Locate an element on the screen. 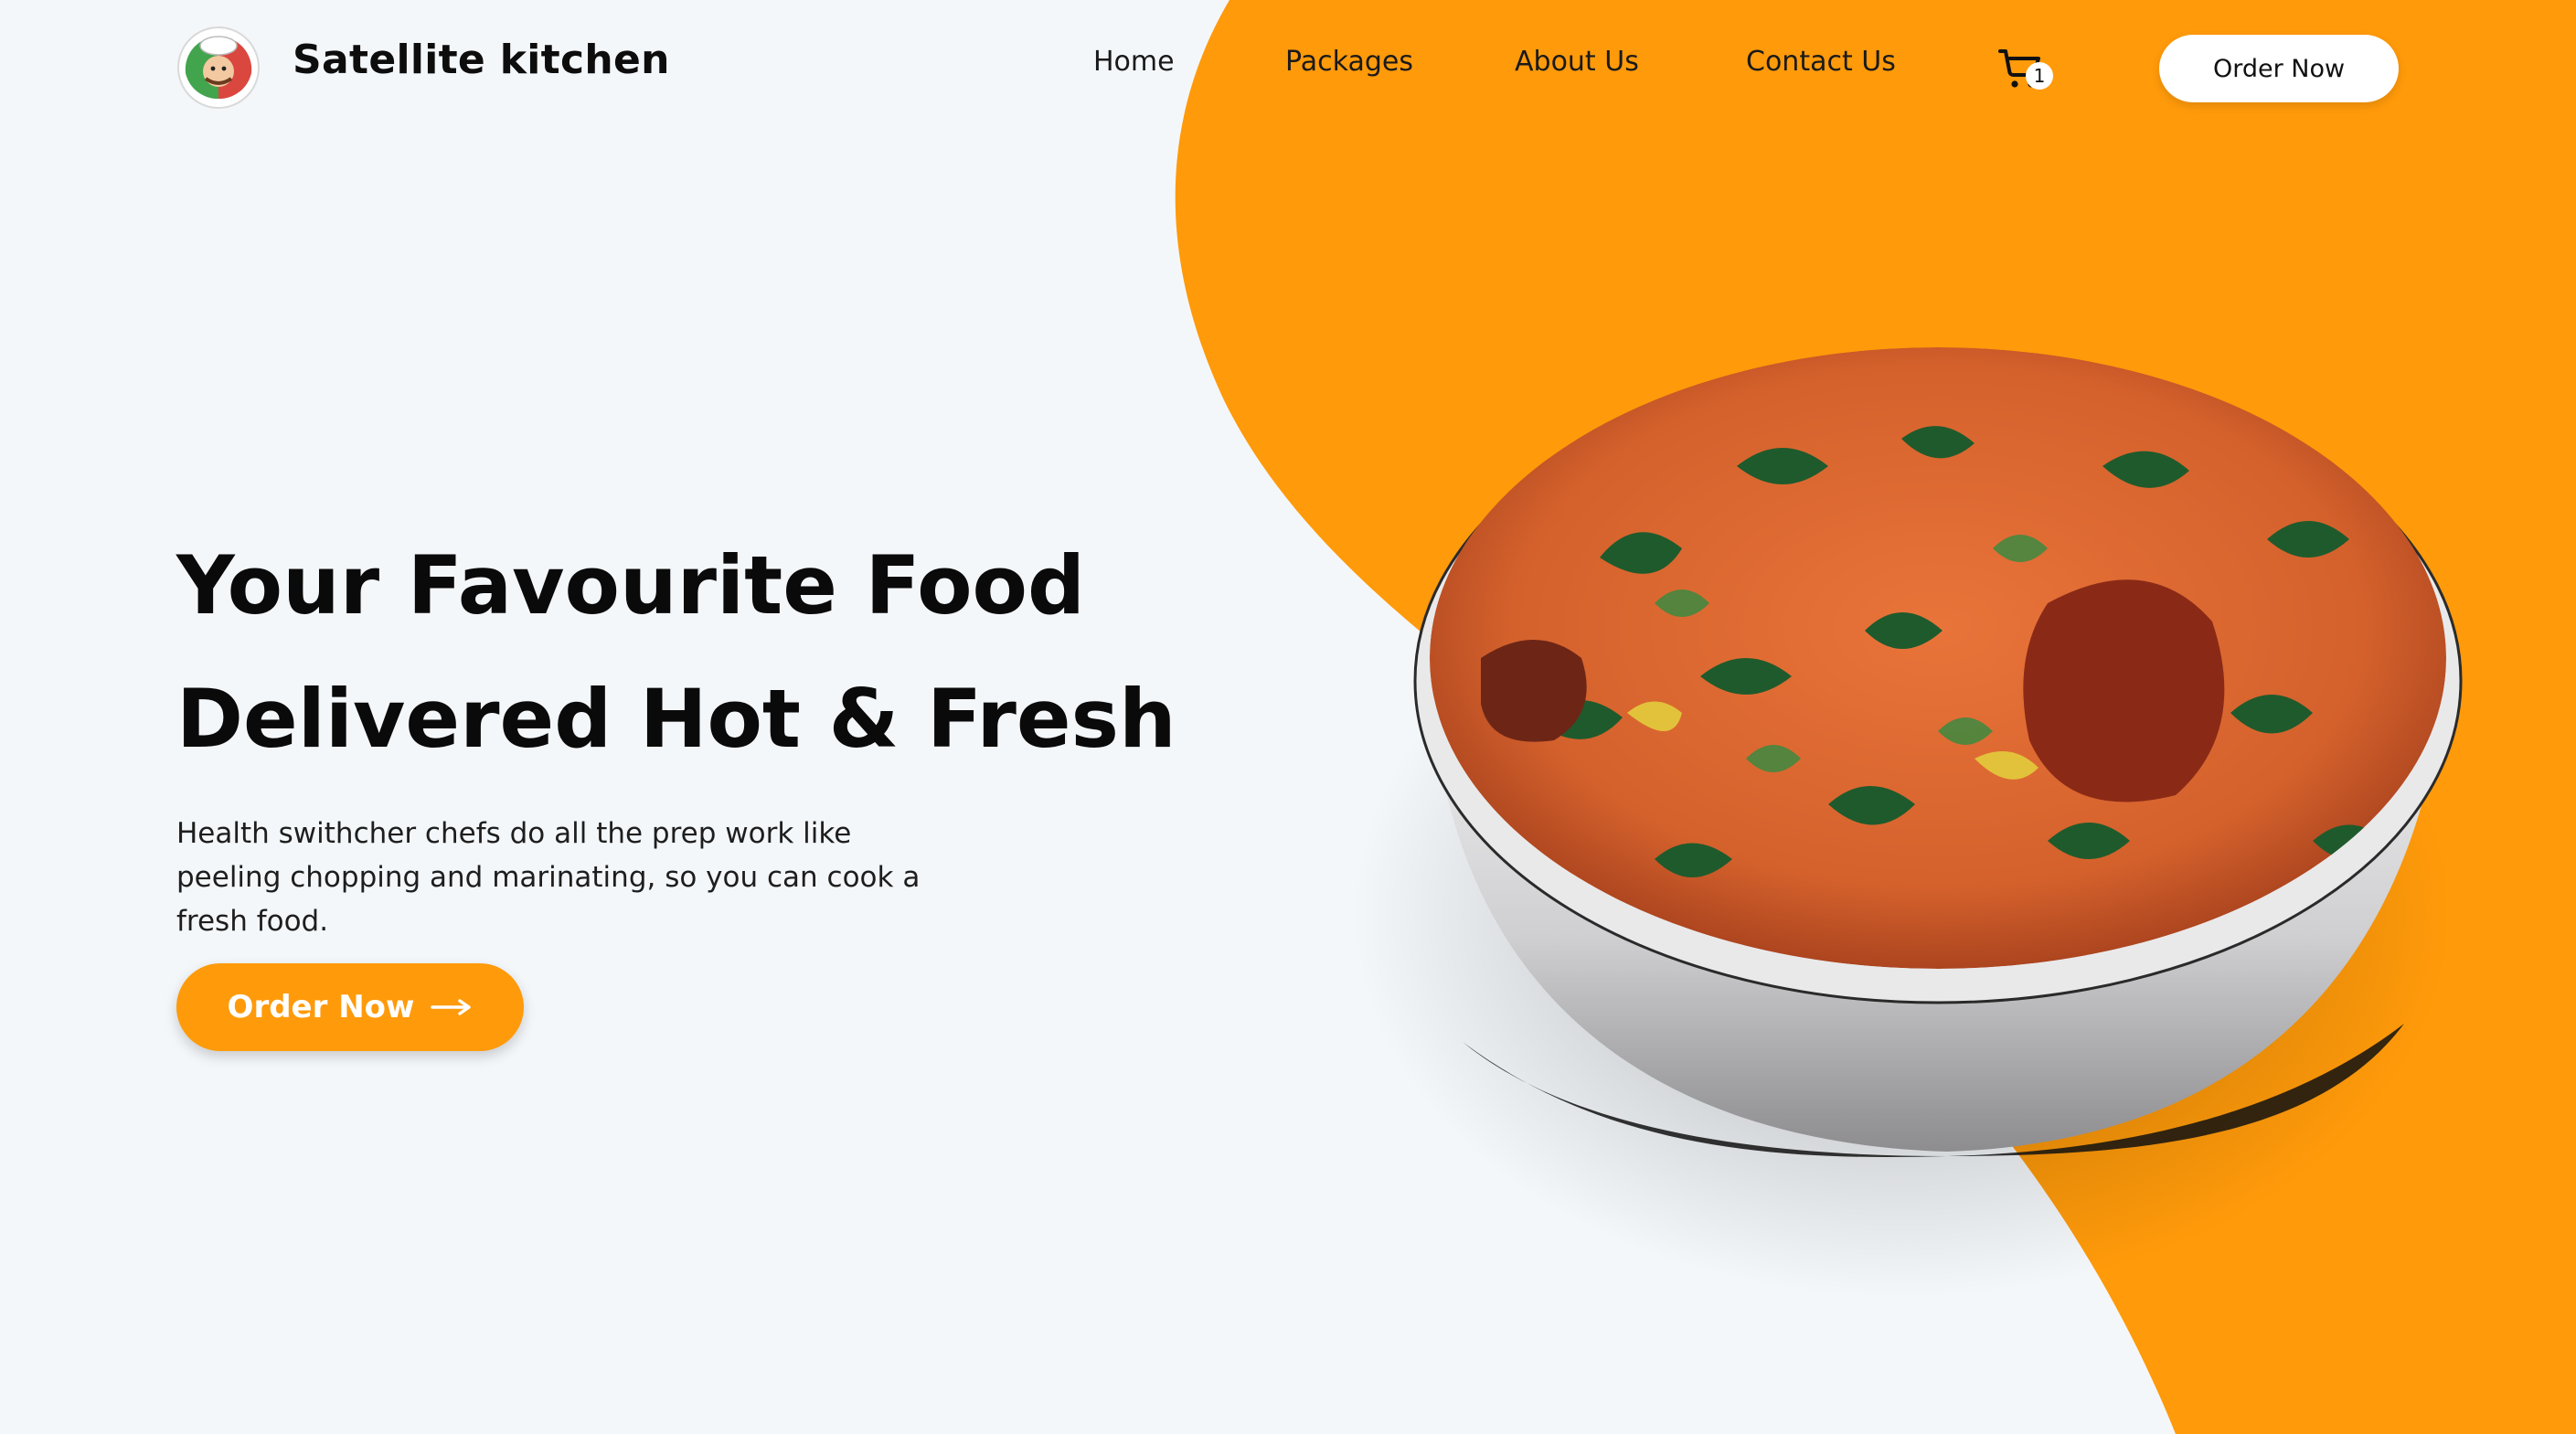 The image size is (2576, 1434). chef-logo-icon is located at coordinates (218, 68).